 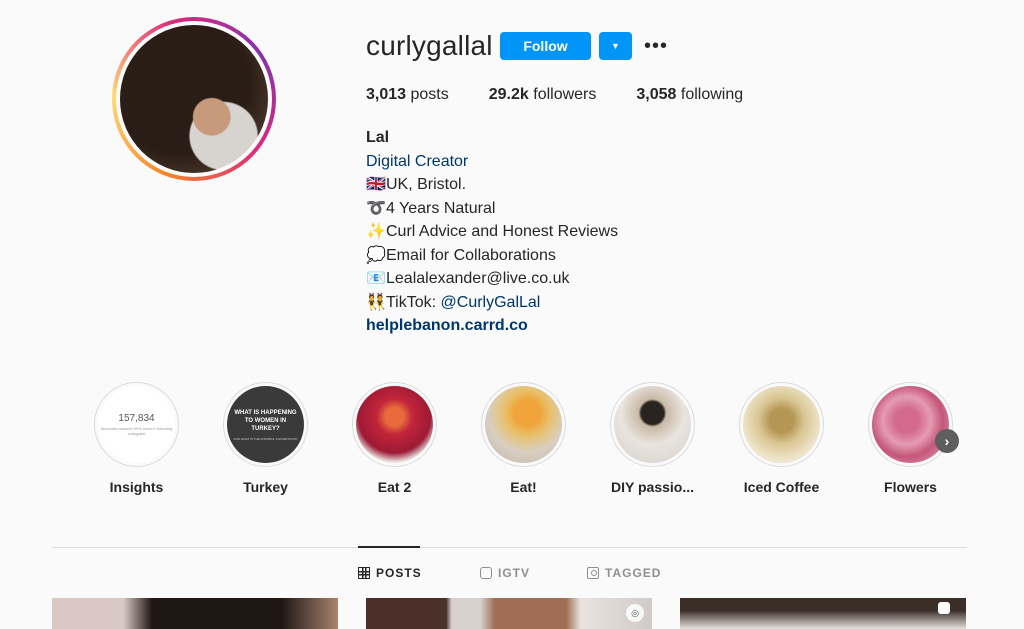 I want to click on stat-following: 3,058 following, so click(x=689, y=95).